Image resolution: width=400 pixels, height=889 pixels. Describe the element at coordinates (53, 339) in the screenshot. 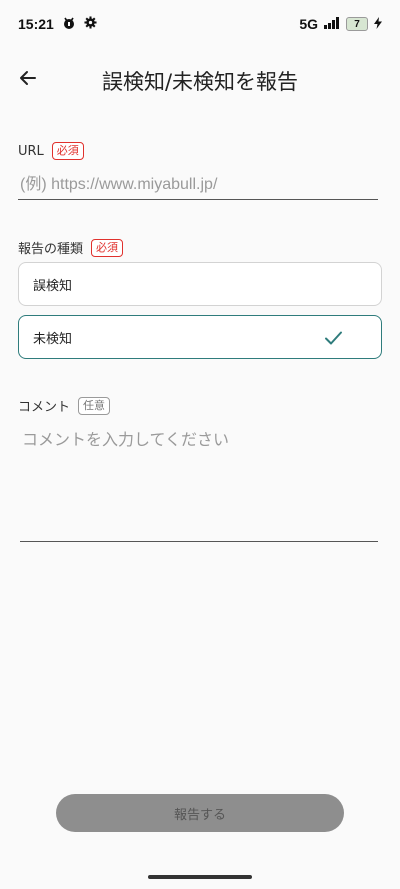

I see `option-label: 未検知` at that location.